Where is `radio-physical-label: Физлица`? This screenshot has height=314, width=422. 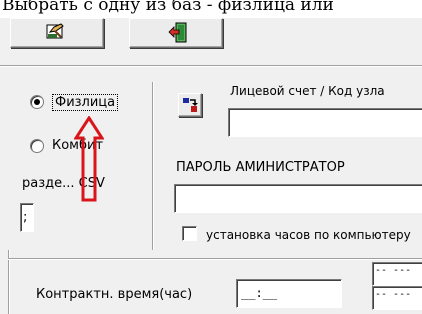
radio-physical-label: Физлица is located at coordinates (85, 102).